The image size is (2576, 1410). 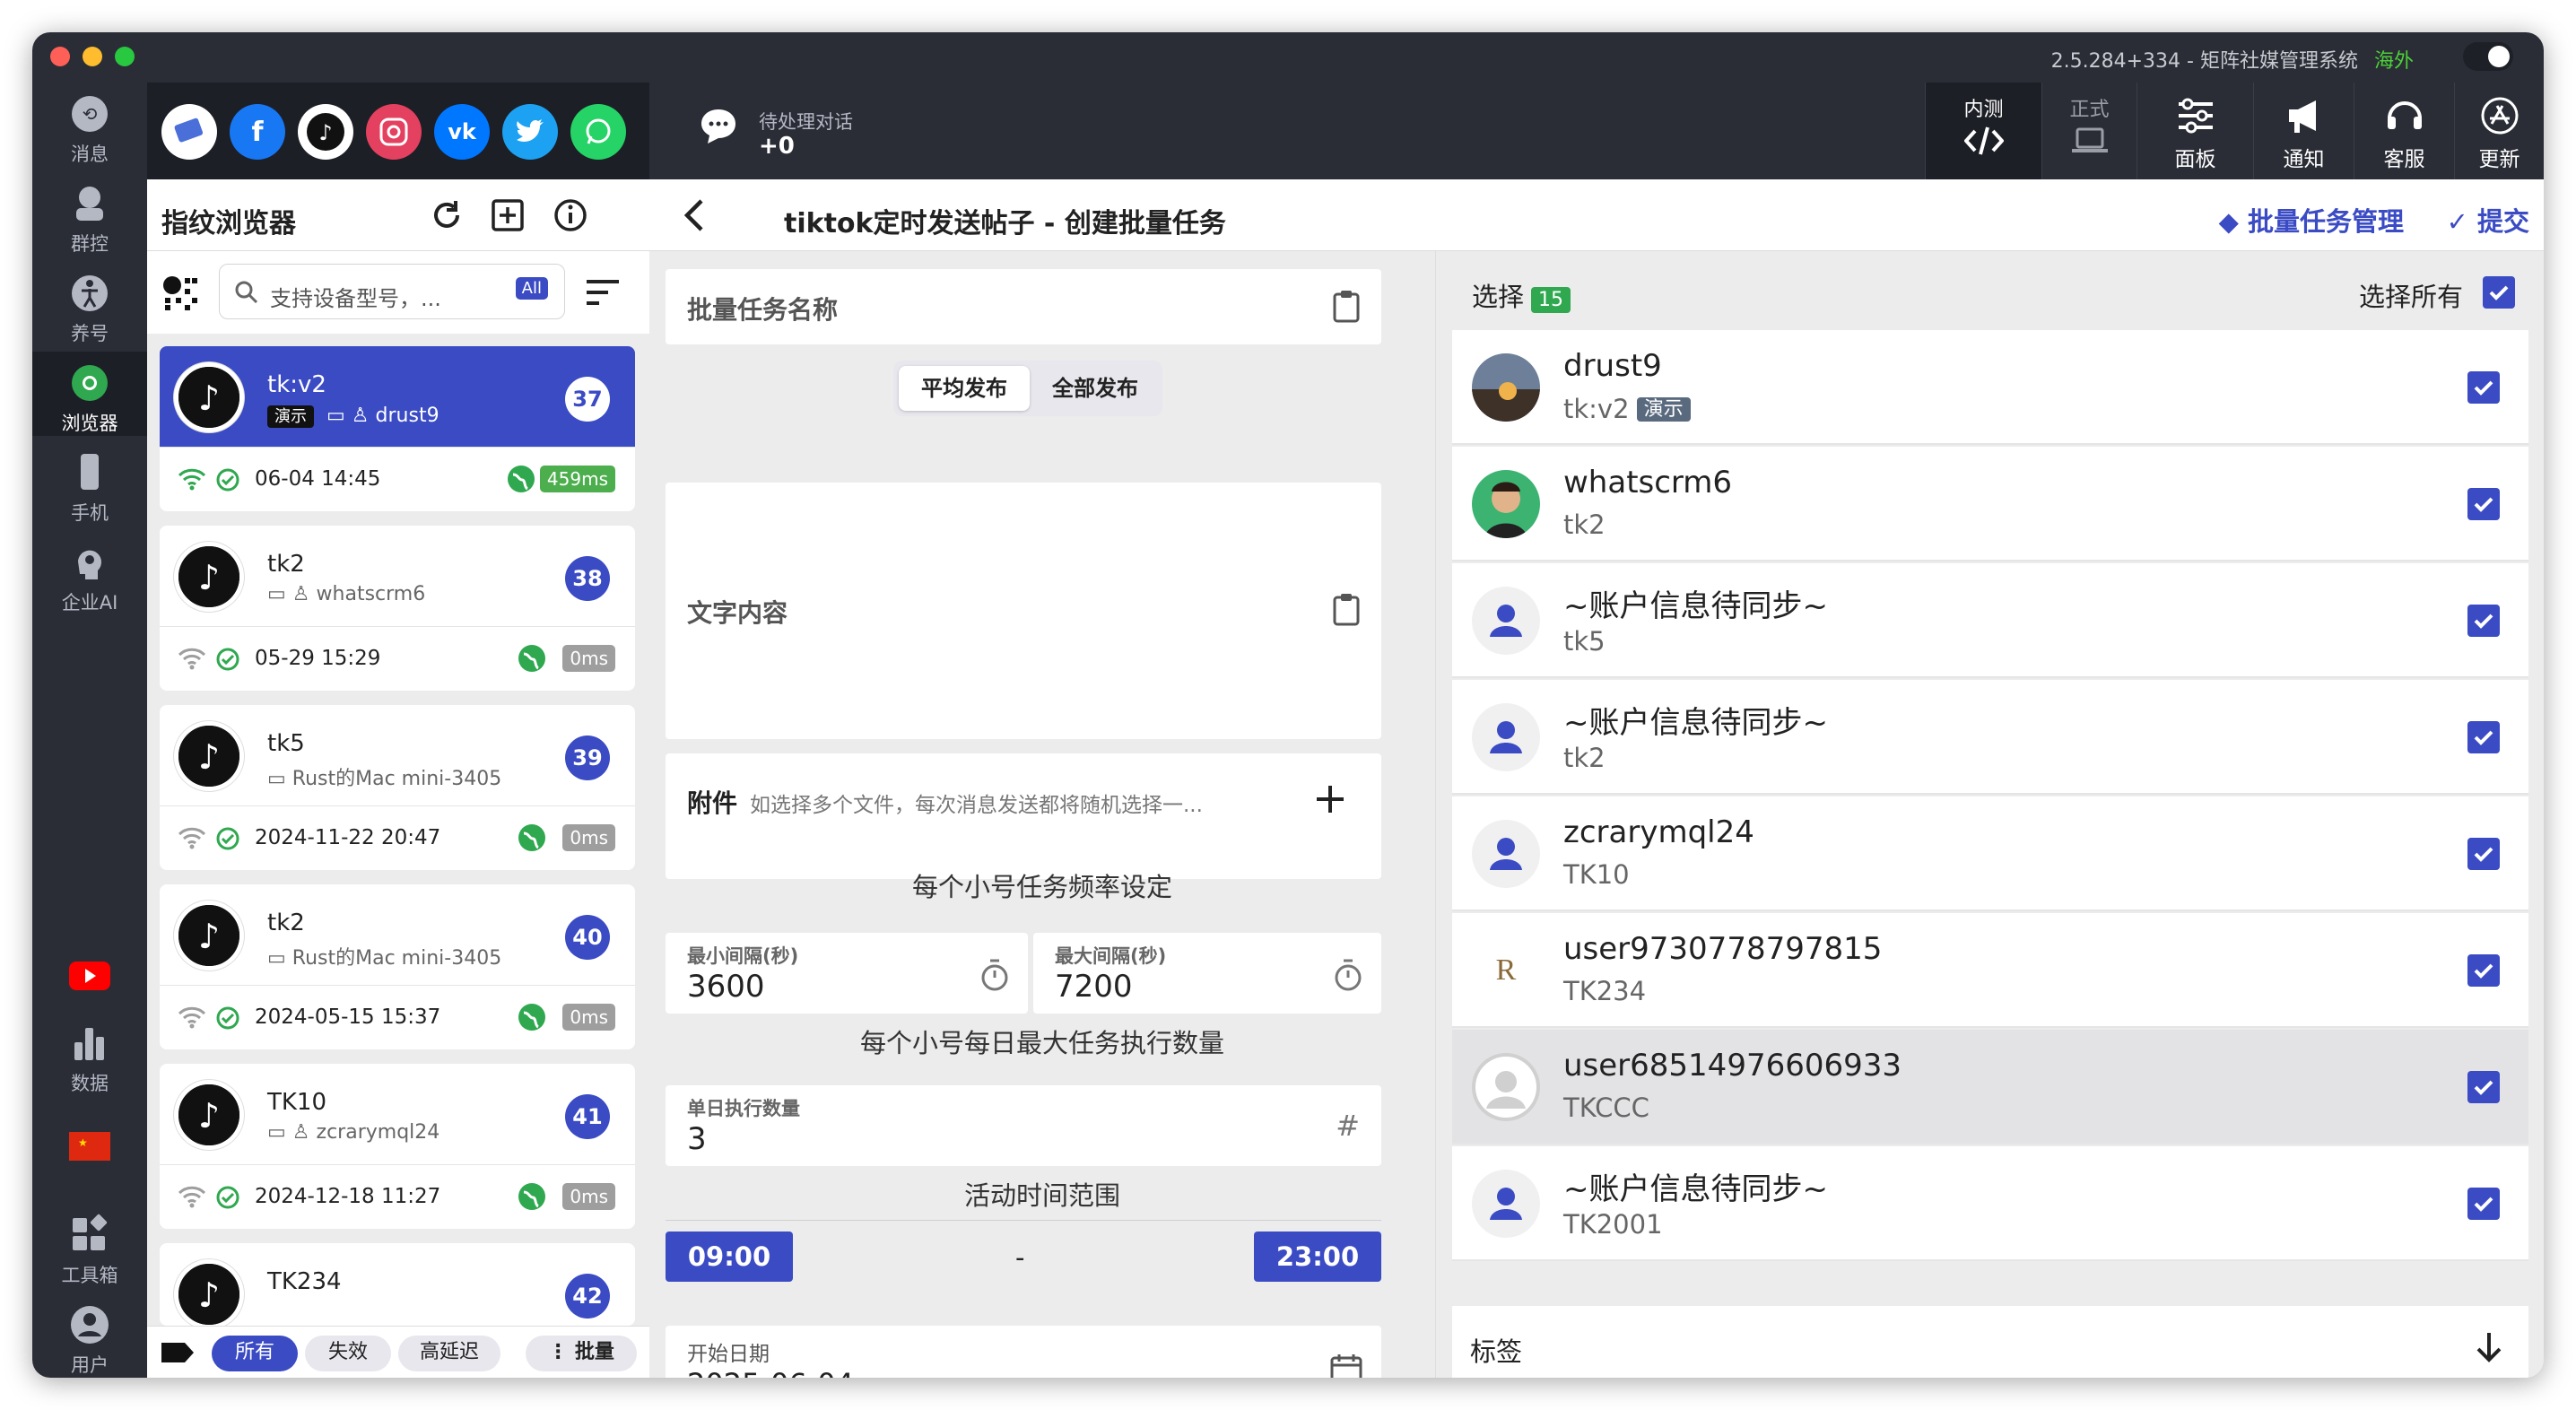 I want to click on batch-button: ⋮ 批量, so click(x=581, y=1354).